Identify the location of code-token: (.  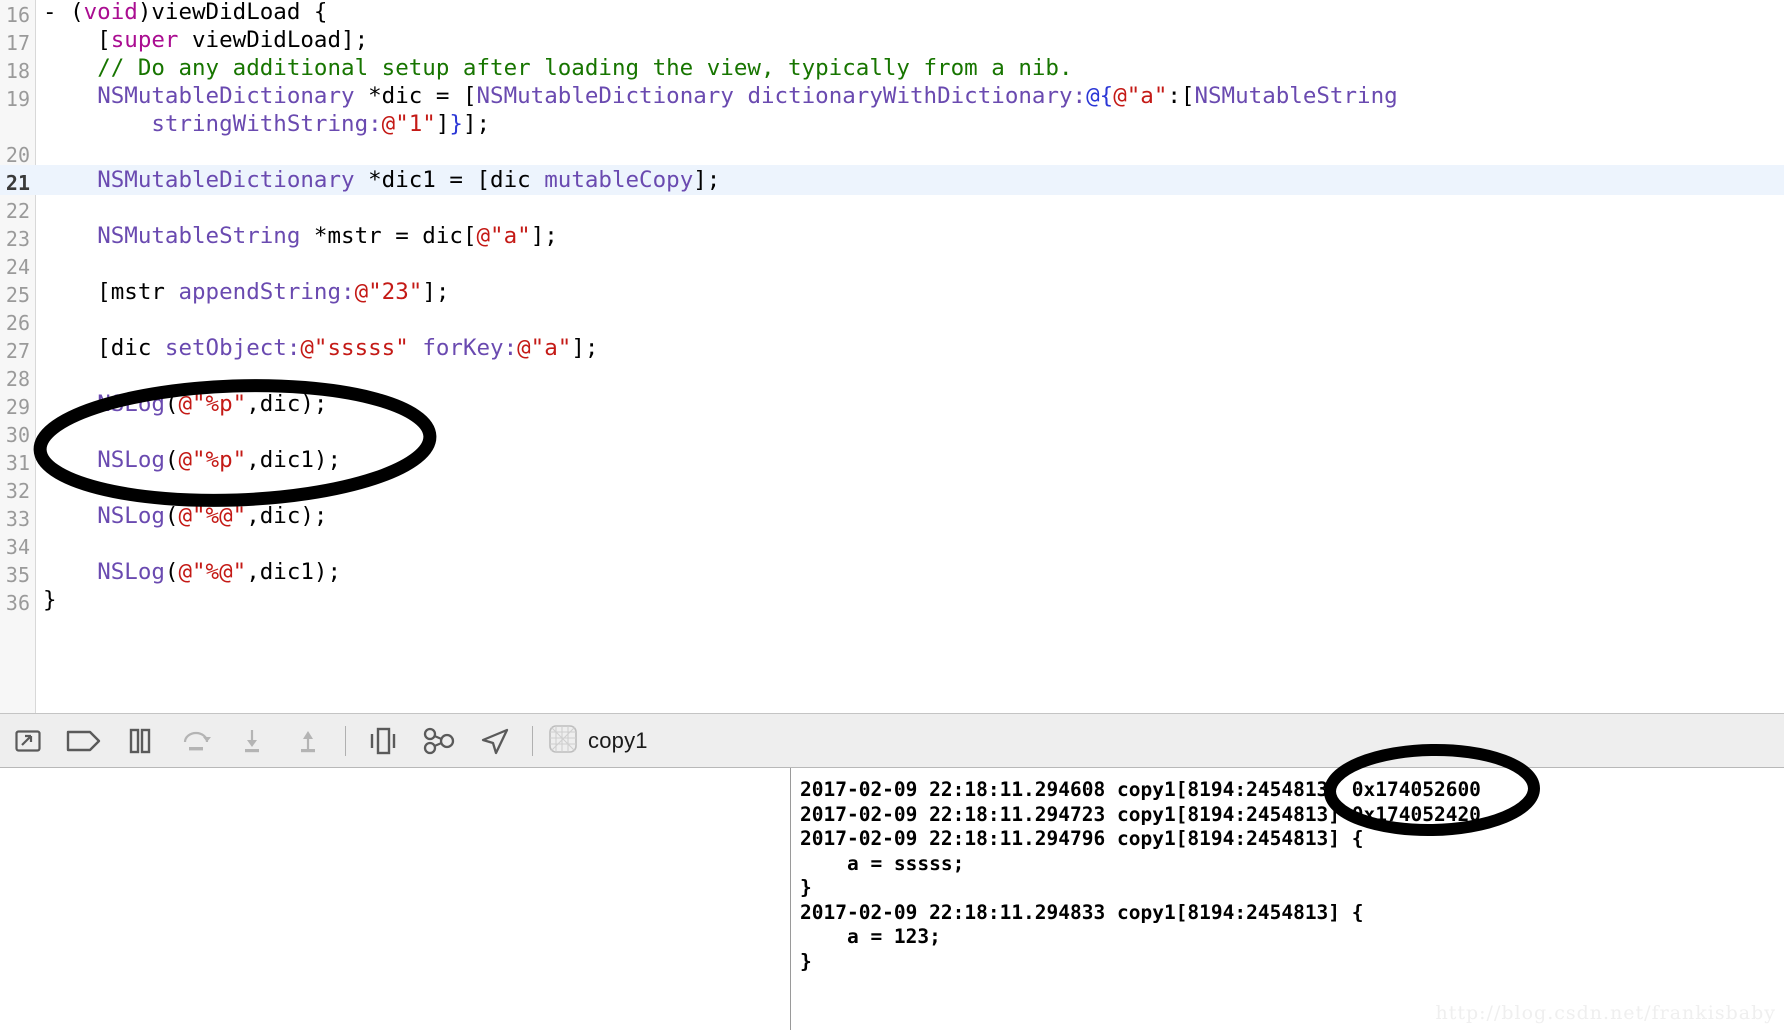
(171, 460).